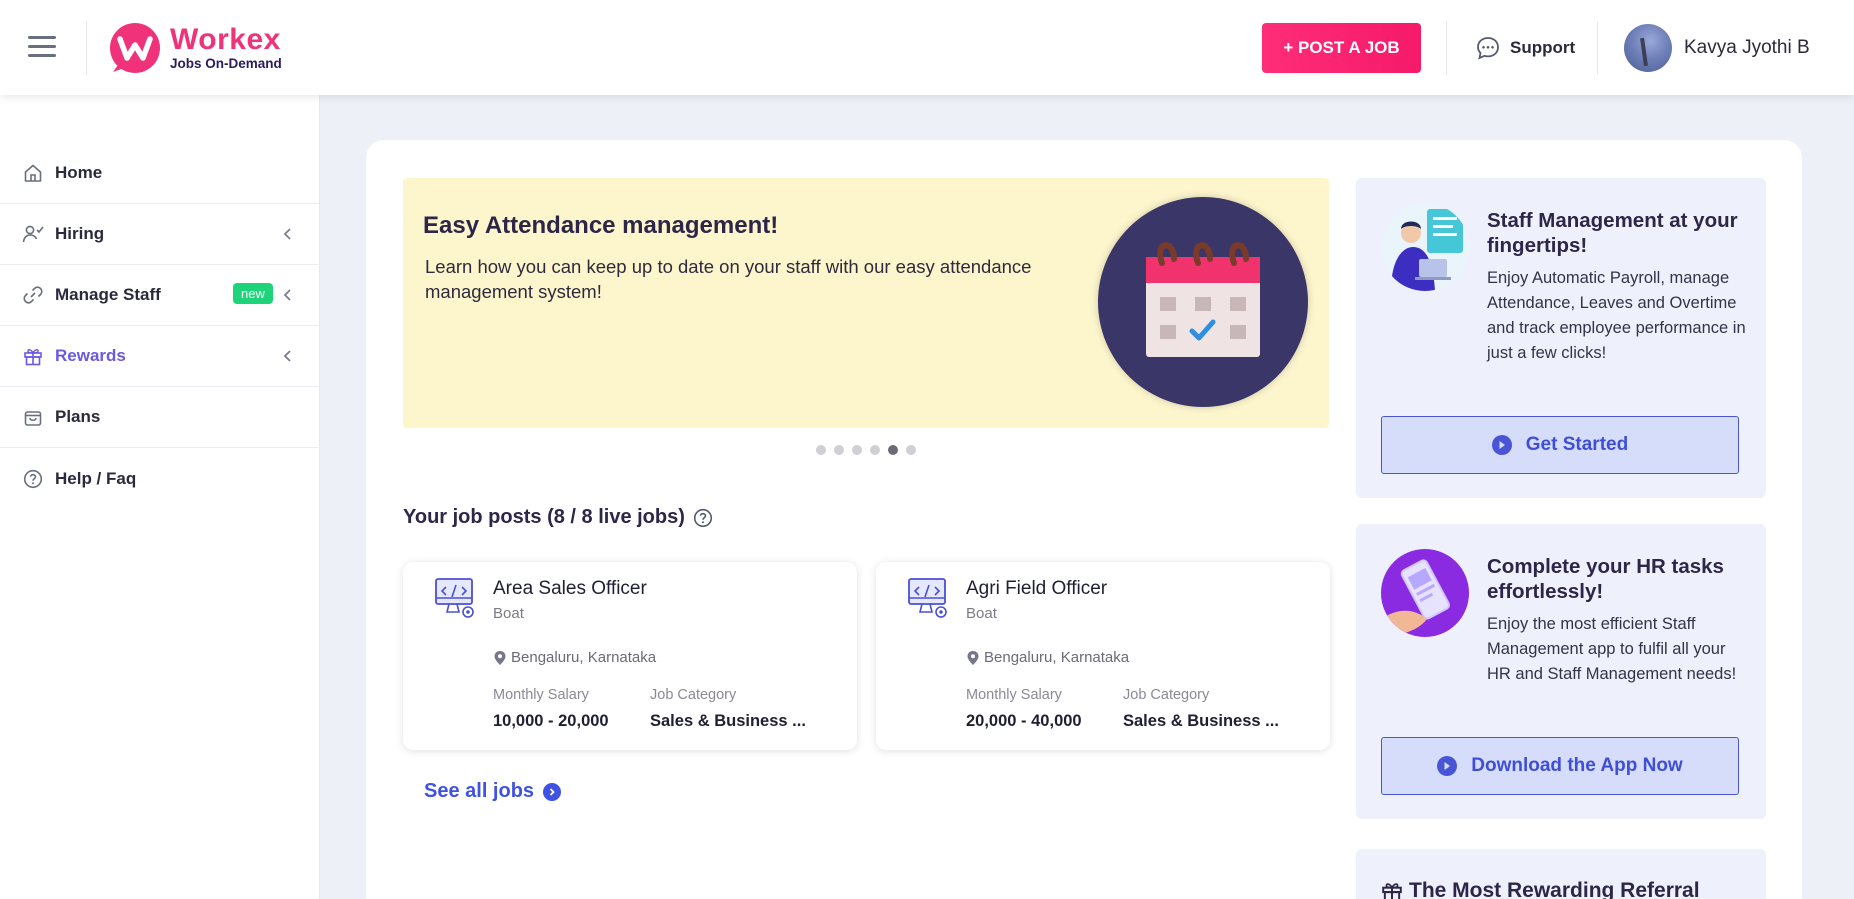 This screenshot has width=1854, height=899. What do you see at coordinates (33, 417) in the screenshot?
I see `bag-icon` at bounding box center [33, 417].